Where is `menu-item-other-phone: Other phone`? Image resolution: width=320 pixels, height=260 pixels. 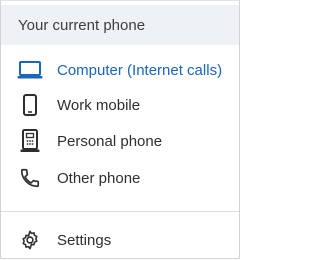
menu-item-other-phone: Other phone is located at coordinates (120, 178).